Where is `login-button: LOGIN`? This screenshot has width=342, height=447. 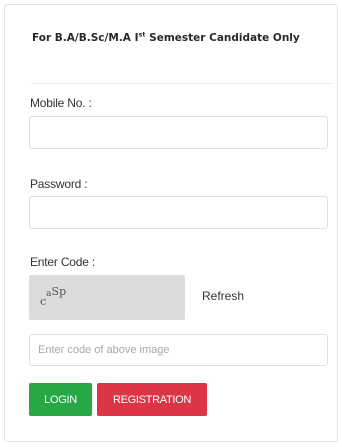 login-button: LOGIN is located at coordinates (60, 399).